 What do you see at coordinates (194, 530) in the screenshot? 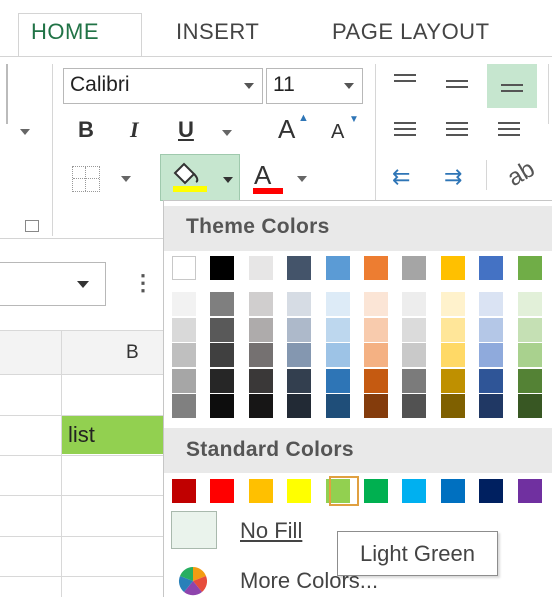
I see `no-fill-icon` at bounding box center [194, 530].